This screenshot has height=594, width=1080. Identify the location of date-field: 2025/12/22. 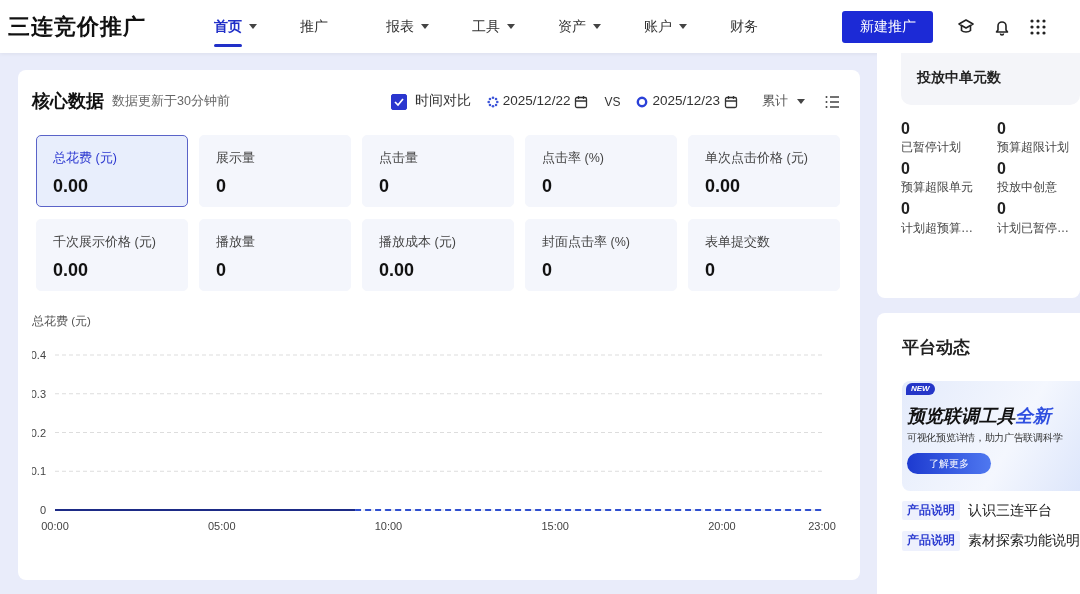
(536, 101).